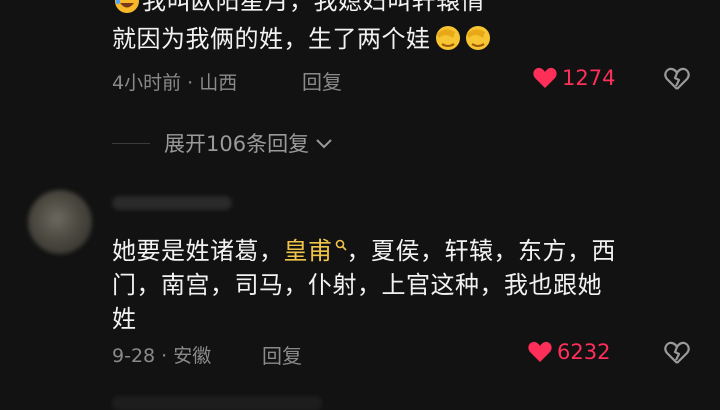 This screenshot has height=410, width=720. What do you see at coordinates (131, 143) in the screenshot?
I see `divider` at bounding box center [131, 143].